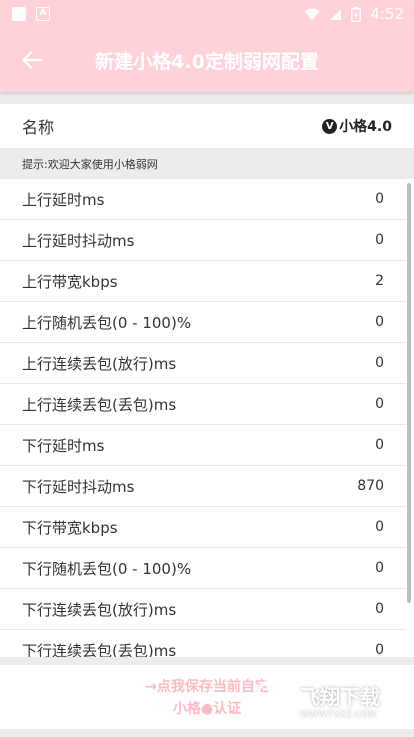 Image resolution: width=414 pixels, height=737 pixels. What do you see at coordinates (203, 404) in the screenshot?
I see `setting-row: 上行连续丢包(丢包)ms 0` at bounding box center [203, 404].